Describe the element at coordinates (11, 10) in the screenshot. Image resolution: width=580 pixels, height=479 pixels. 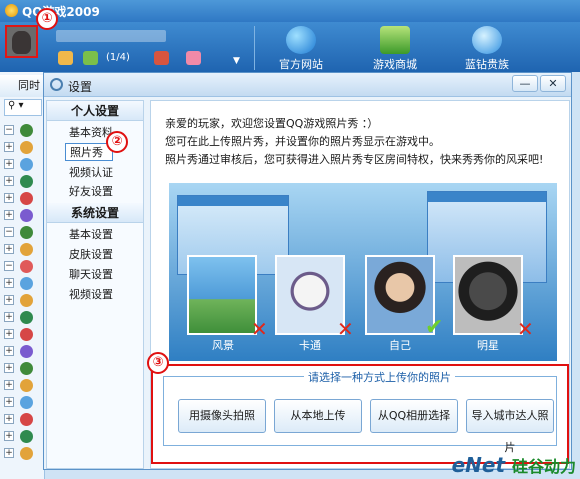
I see `qq-game-logo-icon` at that location.